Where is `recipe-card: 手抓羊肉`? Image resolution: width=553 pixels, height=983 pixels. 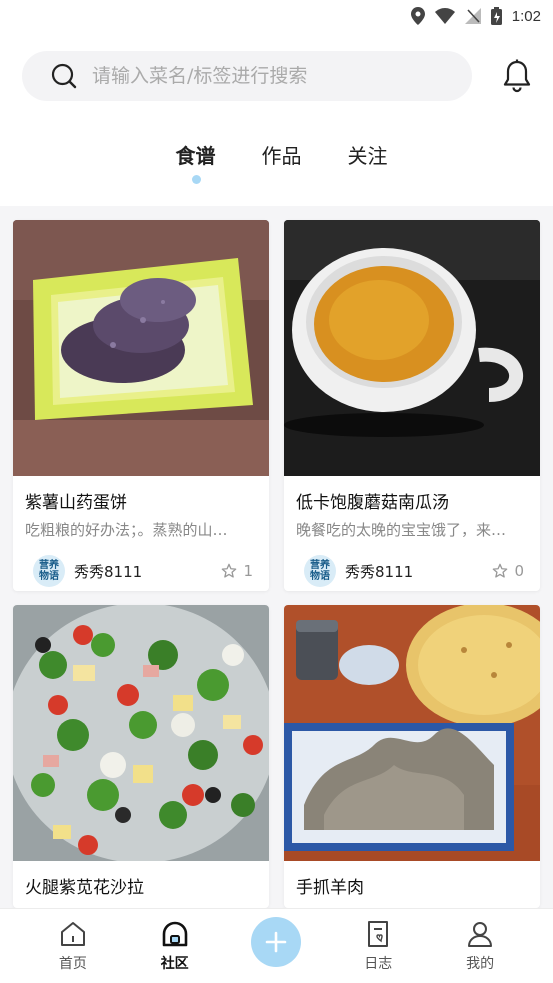
recipe-card: 手抓羊肉 is located at coordinates (412, 756).